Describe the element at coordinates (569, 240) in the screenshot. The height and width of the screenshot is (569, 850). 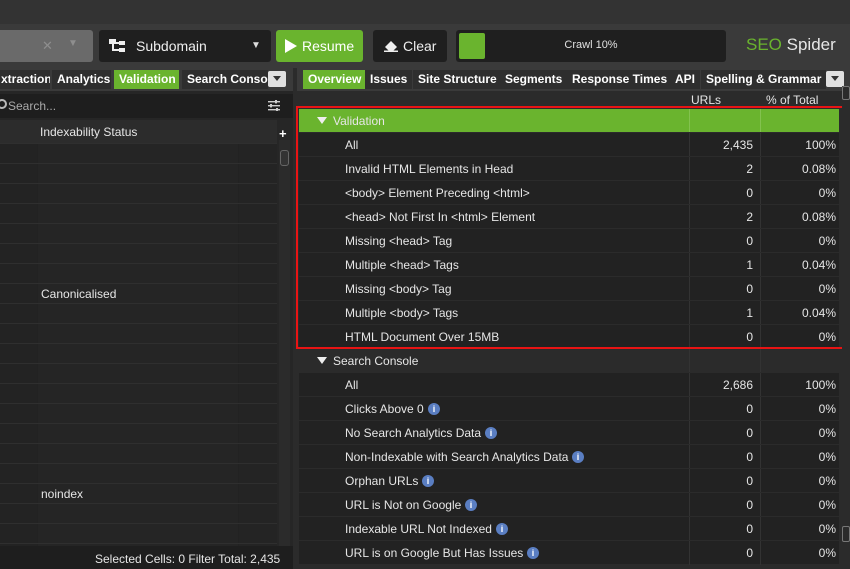
I see `list-item: Missing <head> Tag 0 0%` at that location.